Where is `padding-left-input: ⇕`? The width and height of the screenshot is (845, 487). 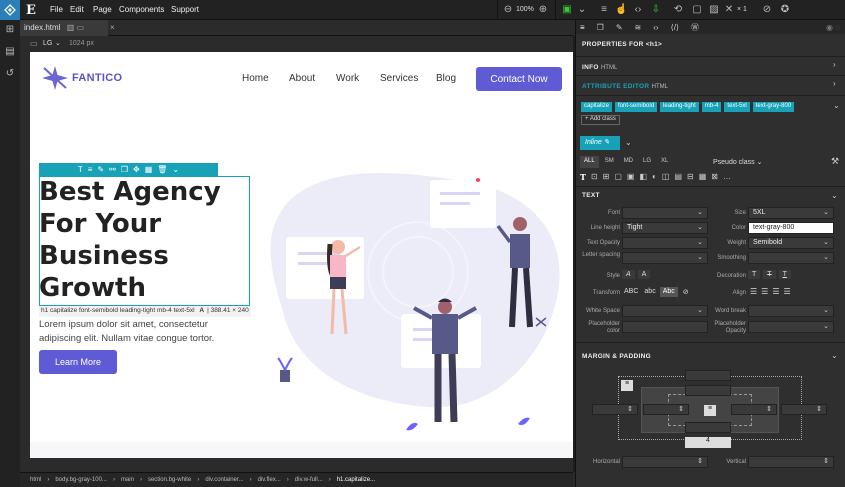
padding-left-input: ⇕ is located at coordinates (666, 409).